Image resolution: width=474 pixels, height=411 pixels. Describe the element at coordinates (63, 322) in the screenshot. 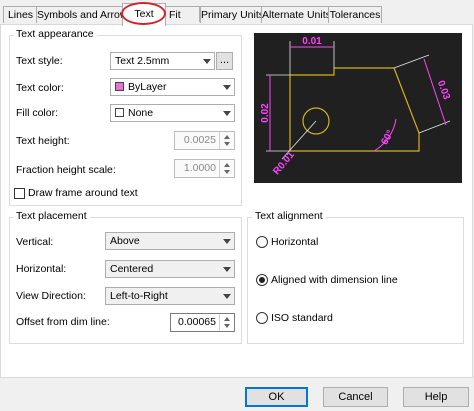

I see `offset-label: Offset from dim line:` at that location.